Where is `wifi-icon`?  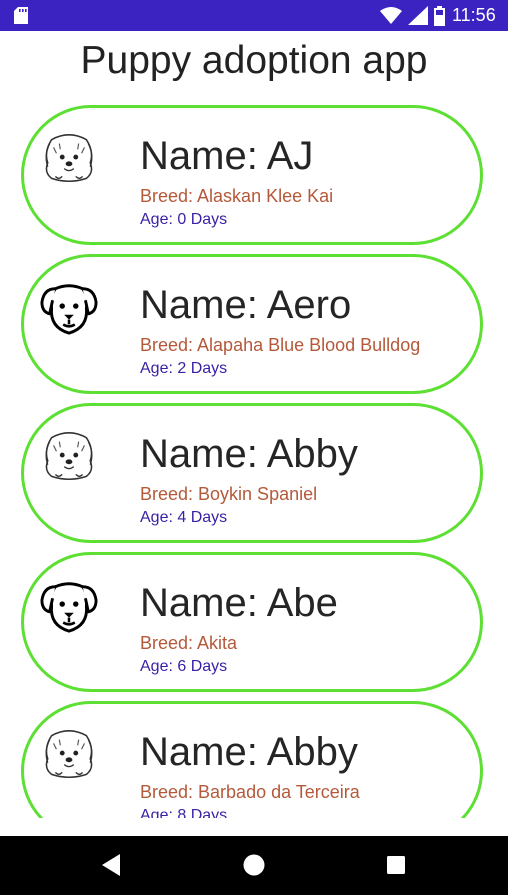 wifi-icon is located at coordinates (391, 15).